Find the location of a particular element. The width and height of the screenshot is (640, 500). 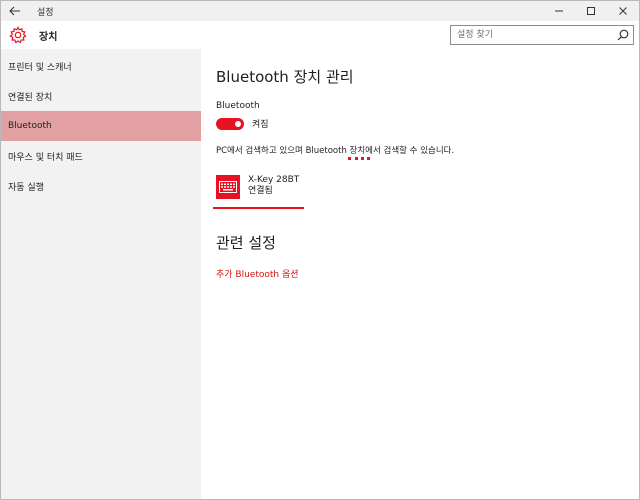

sidebar-item-label: Bluetooth is located at coordinates (30, 126).